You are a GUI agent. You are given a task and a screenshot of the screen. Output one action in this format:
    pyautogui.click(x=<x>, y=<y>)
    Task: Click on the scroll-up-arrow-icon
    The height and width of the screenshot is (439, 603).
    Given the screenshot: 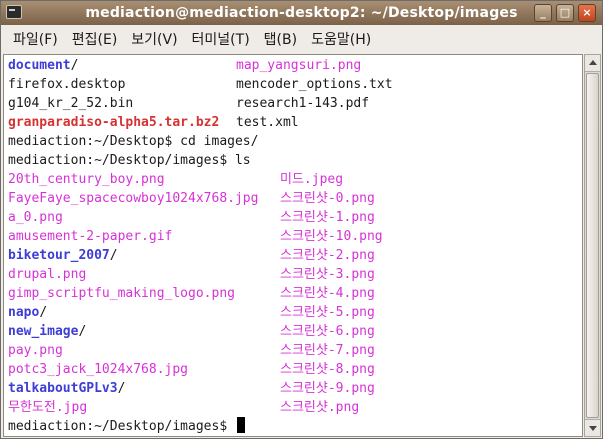 What is the action you would take?
    pyautogui.click(x=592, y=63)
    